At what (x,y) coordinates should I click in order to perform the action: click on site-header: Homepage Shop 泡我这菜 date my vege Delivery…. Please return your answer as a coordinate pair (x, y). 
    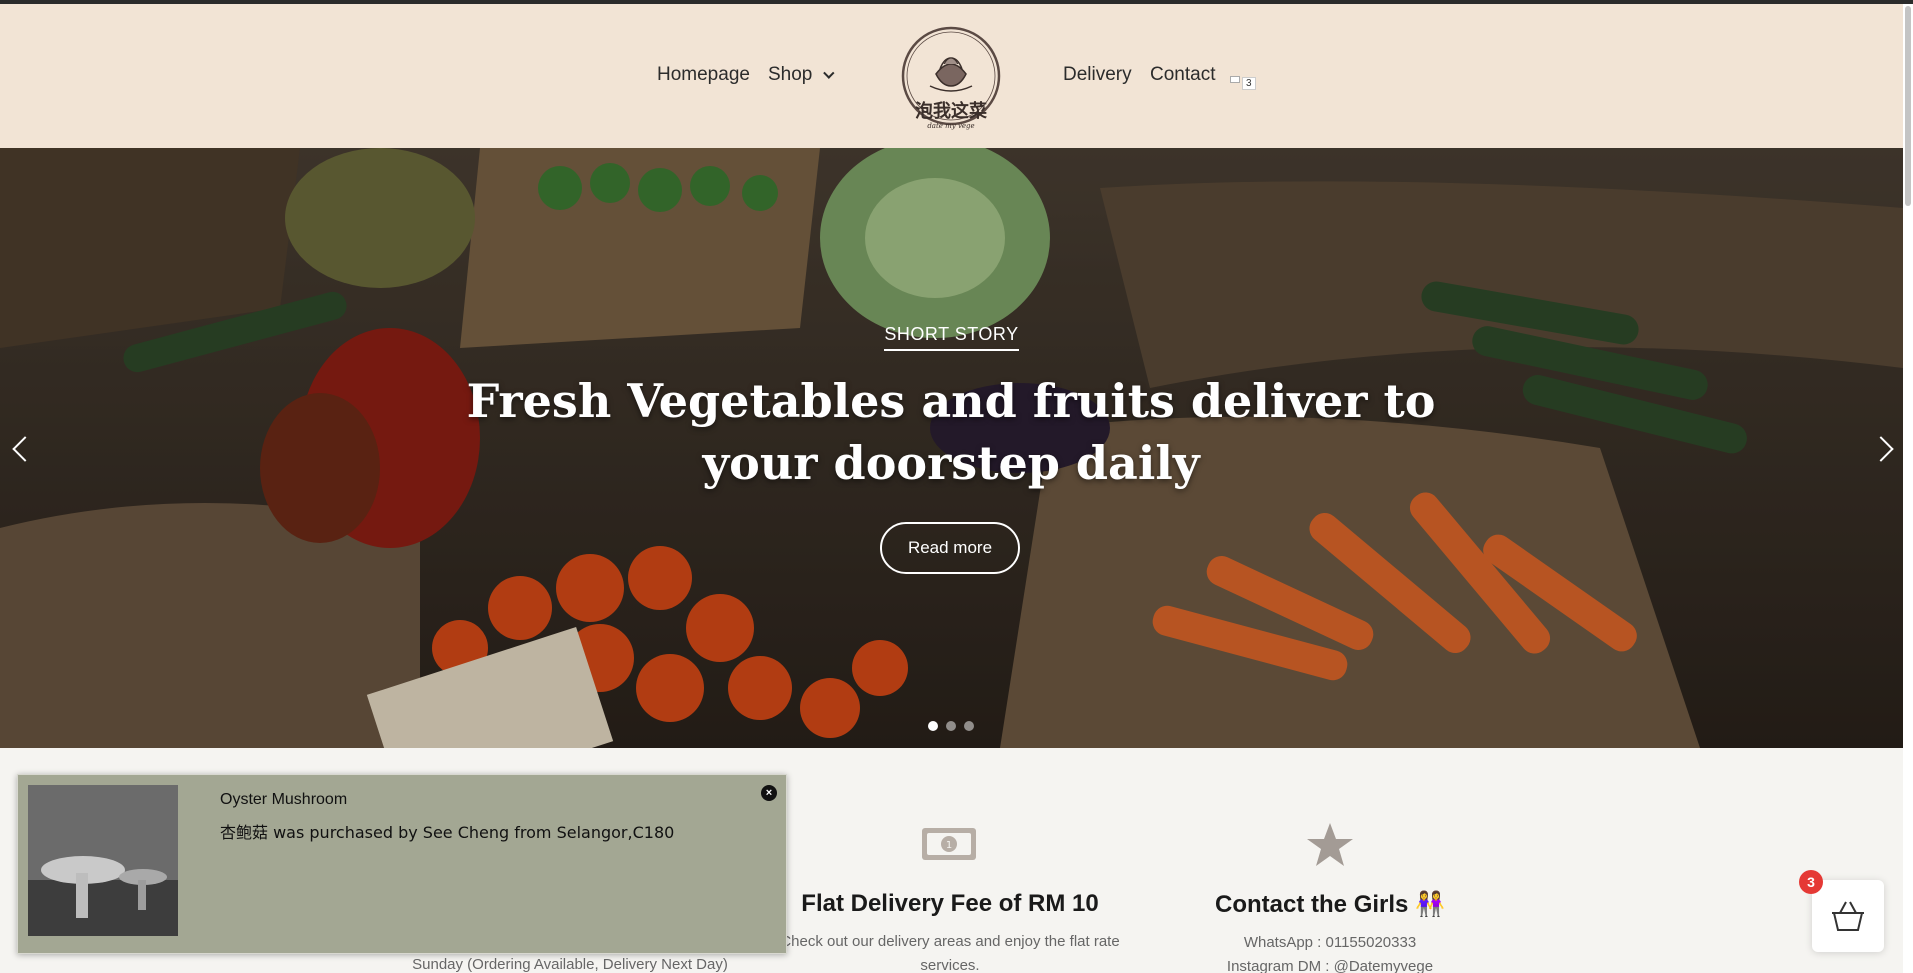
    Looking at the image, I should click on (951, 76).